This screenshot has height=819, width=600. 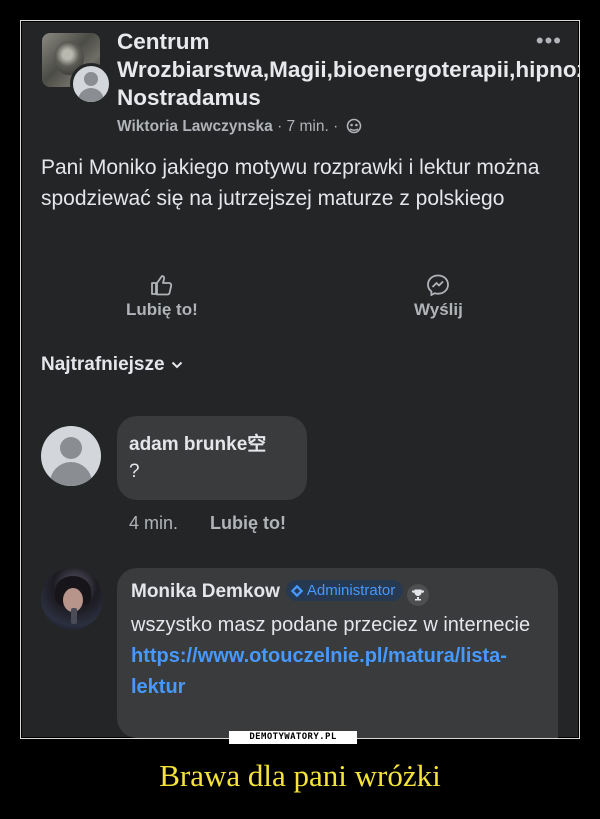 I want to click on author-avatar, so click(x=91, y=84).